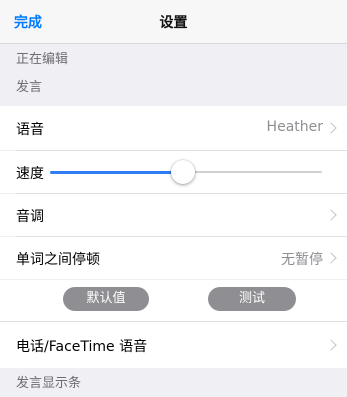 This screenshot has width=347, height=397. Describe the element at coordinates (173, 300) in the screenshot. I see `action-buttons-row: 默认值 测试` at that location.